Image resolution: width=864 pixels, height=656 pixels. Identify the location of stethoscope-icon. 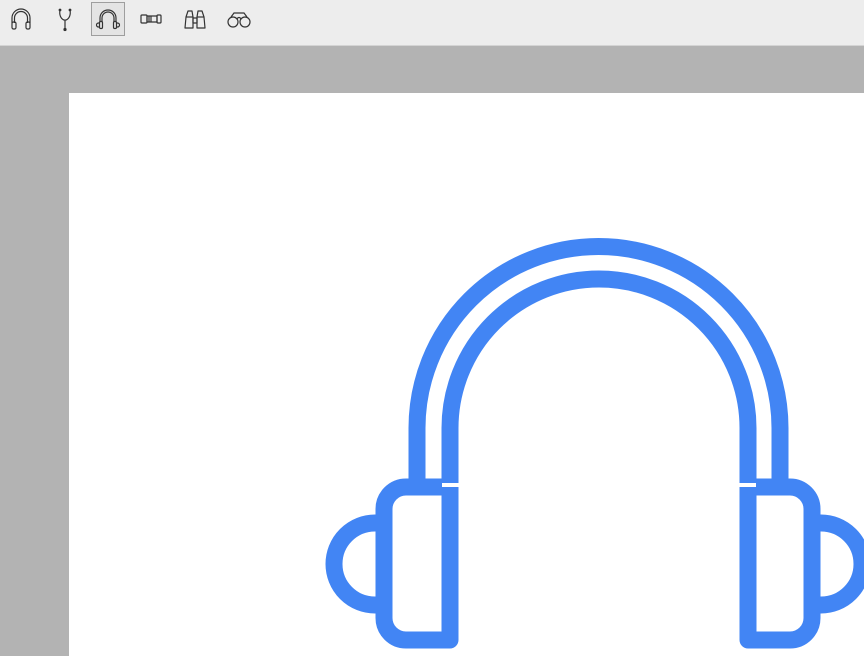
(65, 19).